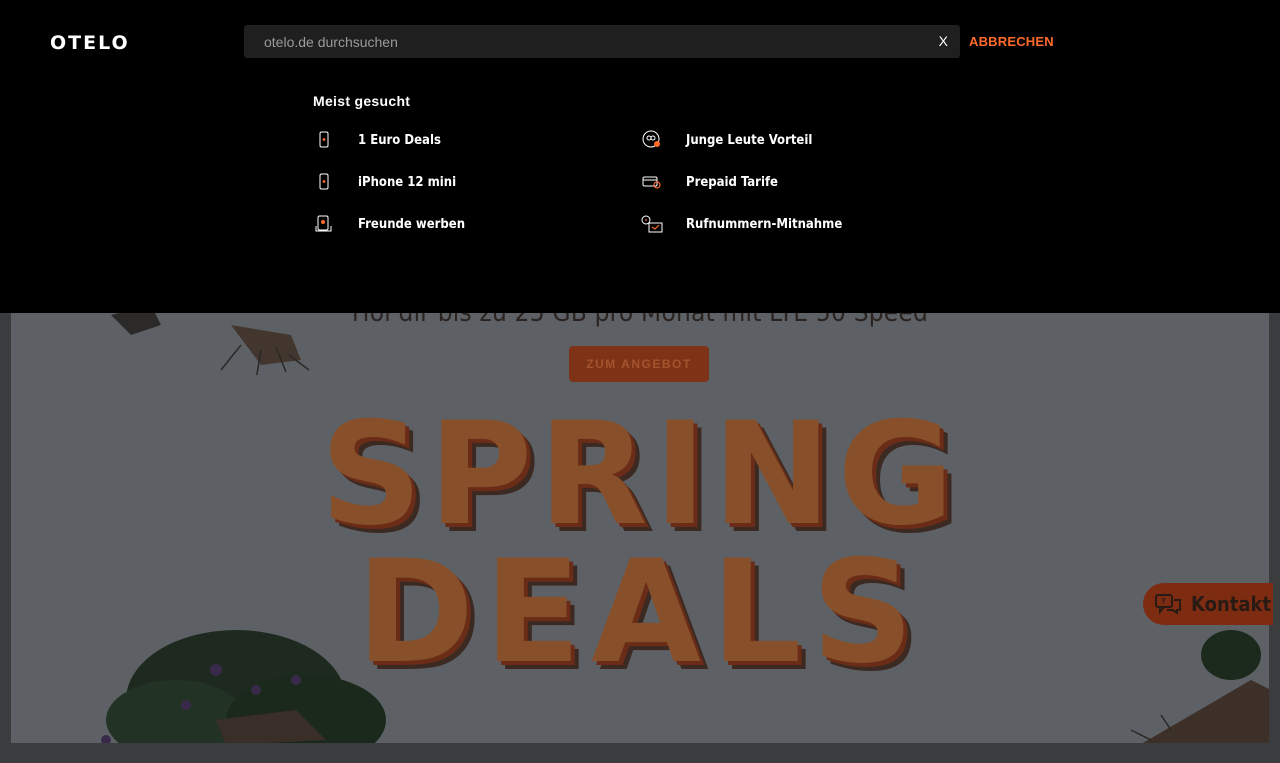 This screenshot has width=1280, height=763. I want to click on hero-cta-button: ZUM ANGEBOT, so click(639, 364).